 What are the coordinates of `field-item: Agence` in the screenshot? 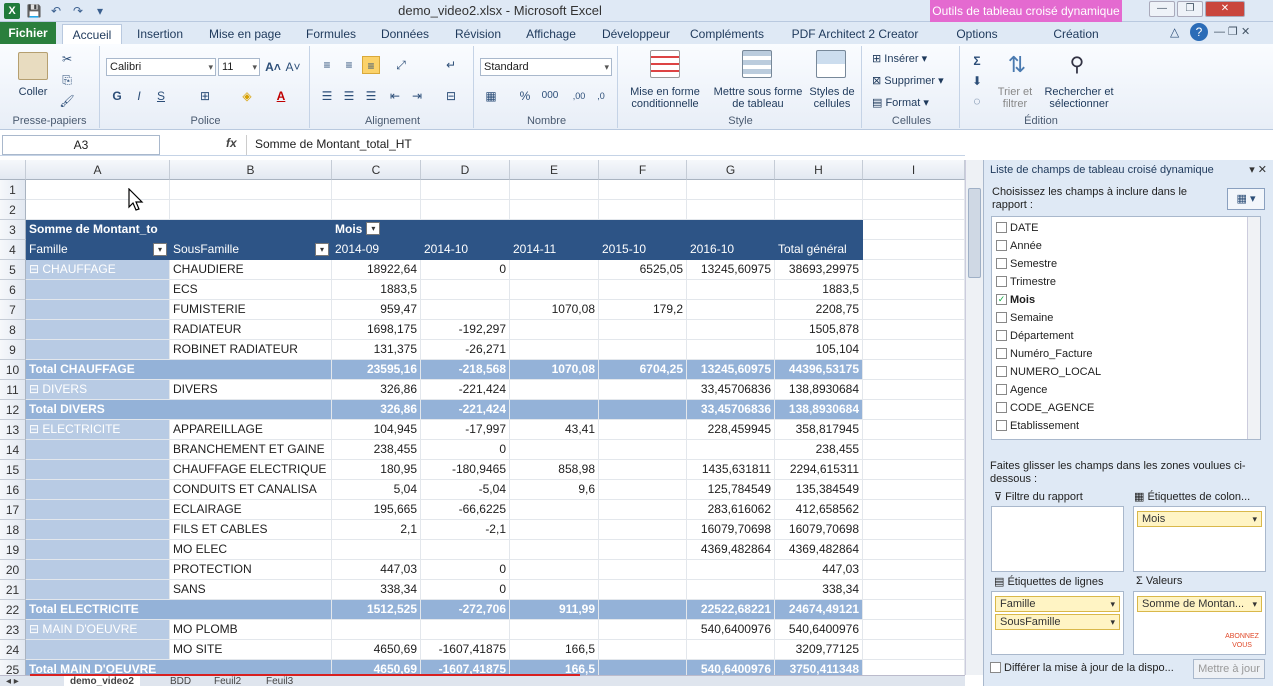 It's located at (1021, 390).